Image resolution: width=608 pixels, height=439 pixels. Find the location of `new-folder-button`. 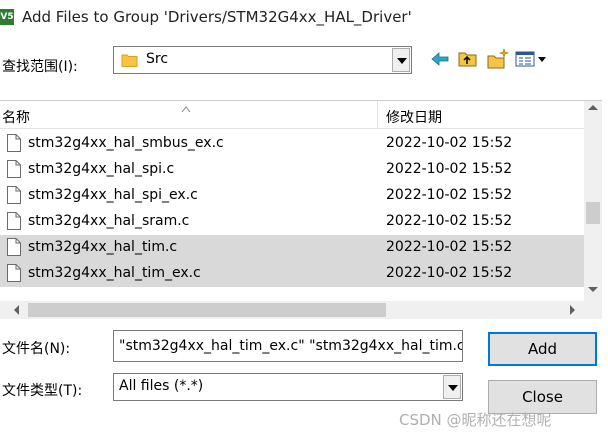

new-folder-button is located at coordinates (498, 59).